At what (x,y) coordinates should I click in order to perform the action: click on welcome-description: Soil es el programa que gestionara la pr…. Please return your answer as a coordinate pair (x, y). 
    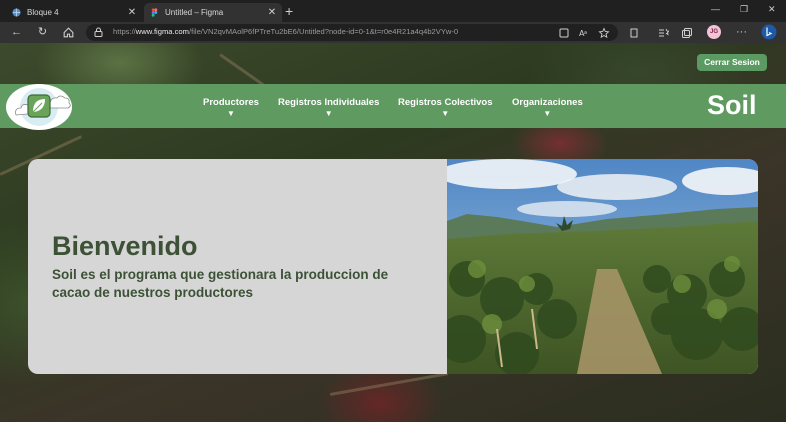
    Looking at the image, I should click on (220, 283).